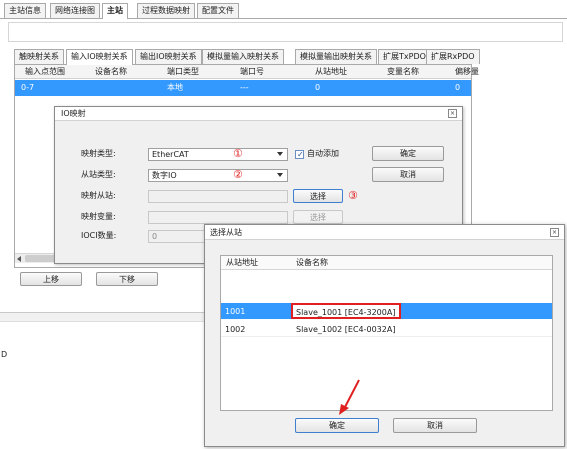 The width and height of the screenshot is (567, 449). Describe the element at coordinates (170, 154) in the screenshot. I see `map-type-value: EtherCAT` at that location.